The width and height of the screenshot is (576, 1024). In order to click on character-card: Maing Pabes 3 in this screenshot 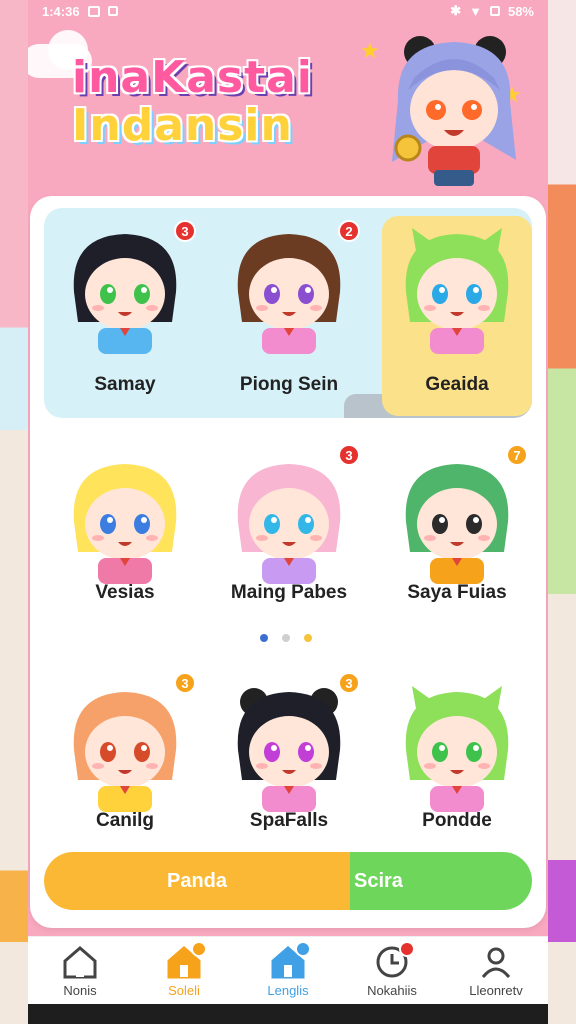, I will do `click(289, 545)`.